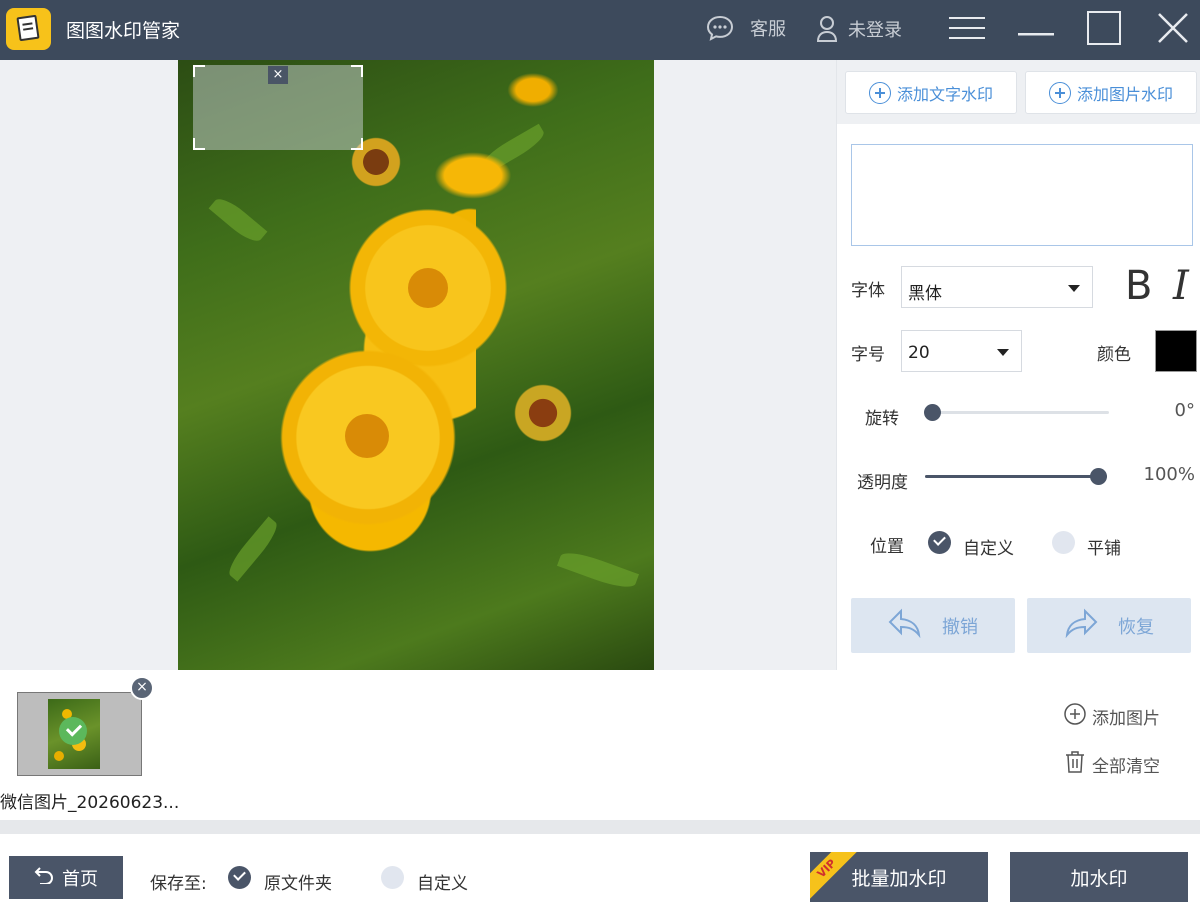  What do you see at coordinates (1136, 627) in the screenshot?
I see `redo-label: 恢复` at bounding box center [1136, 627].